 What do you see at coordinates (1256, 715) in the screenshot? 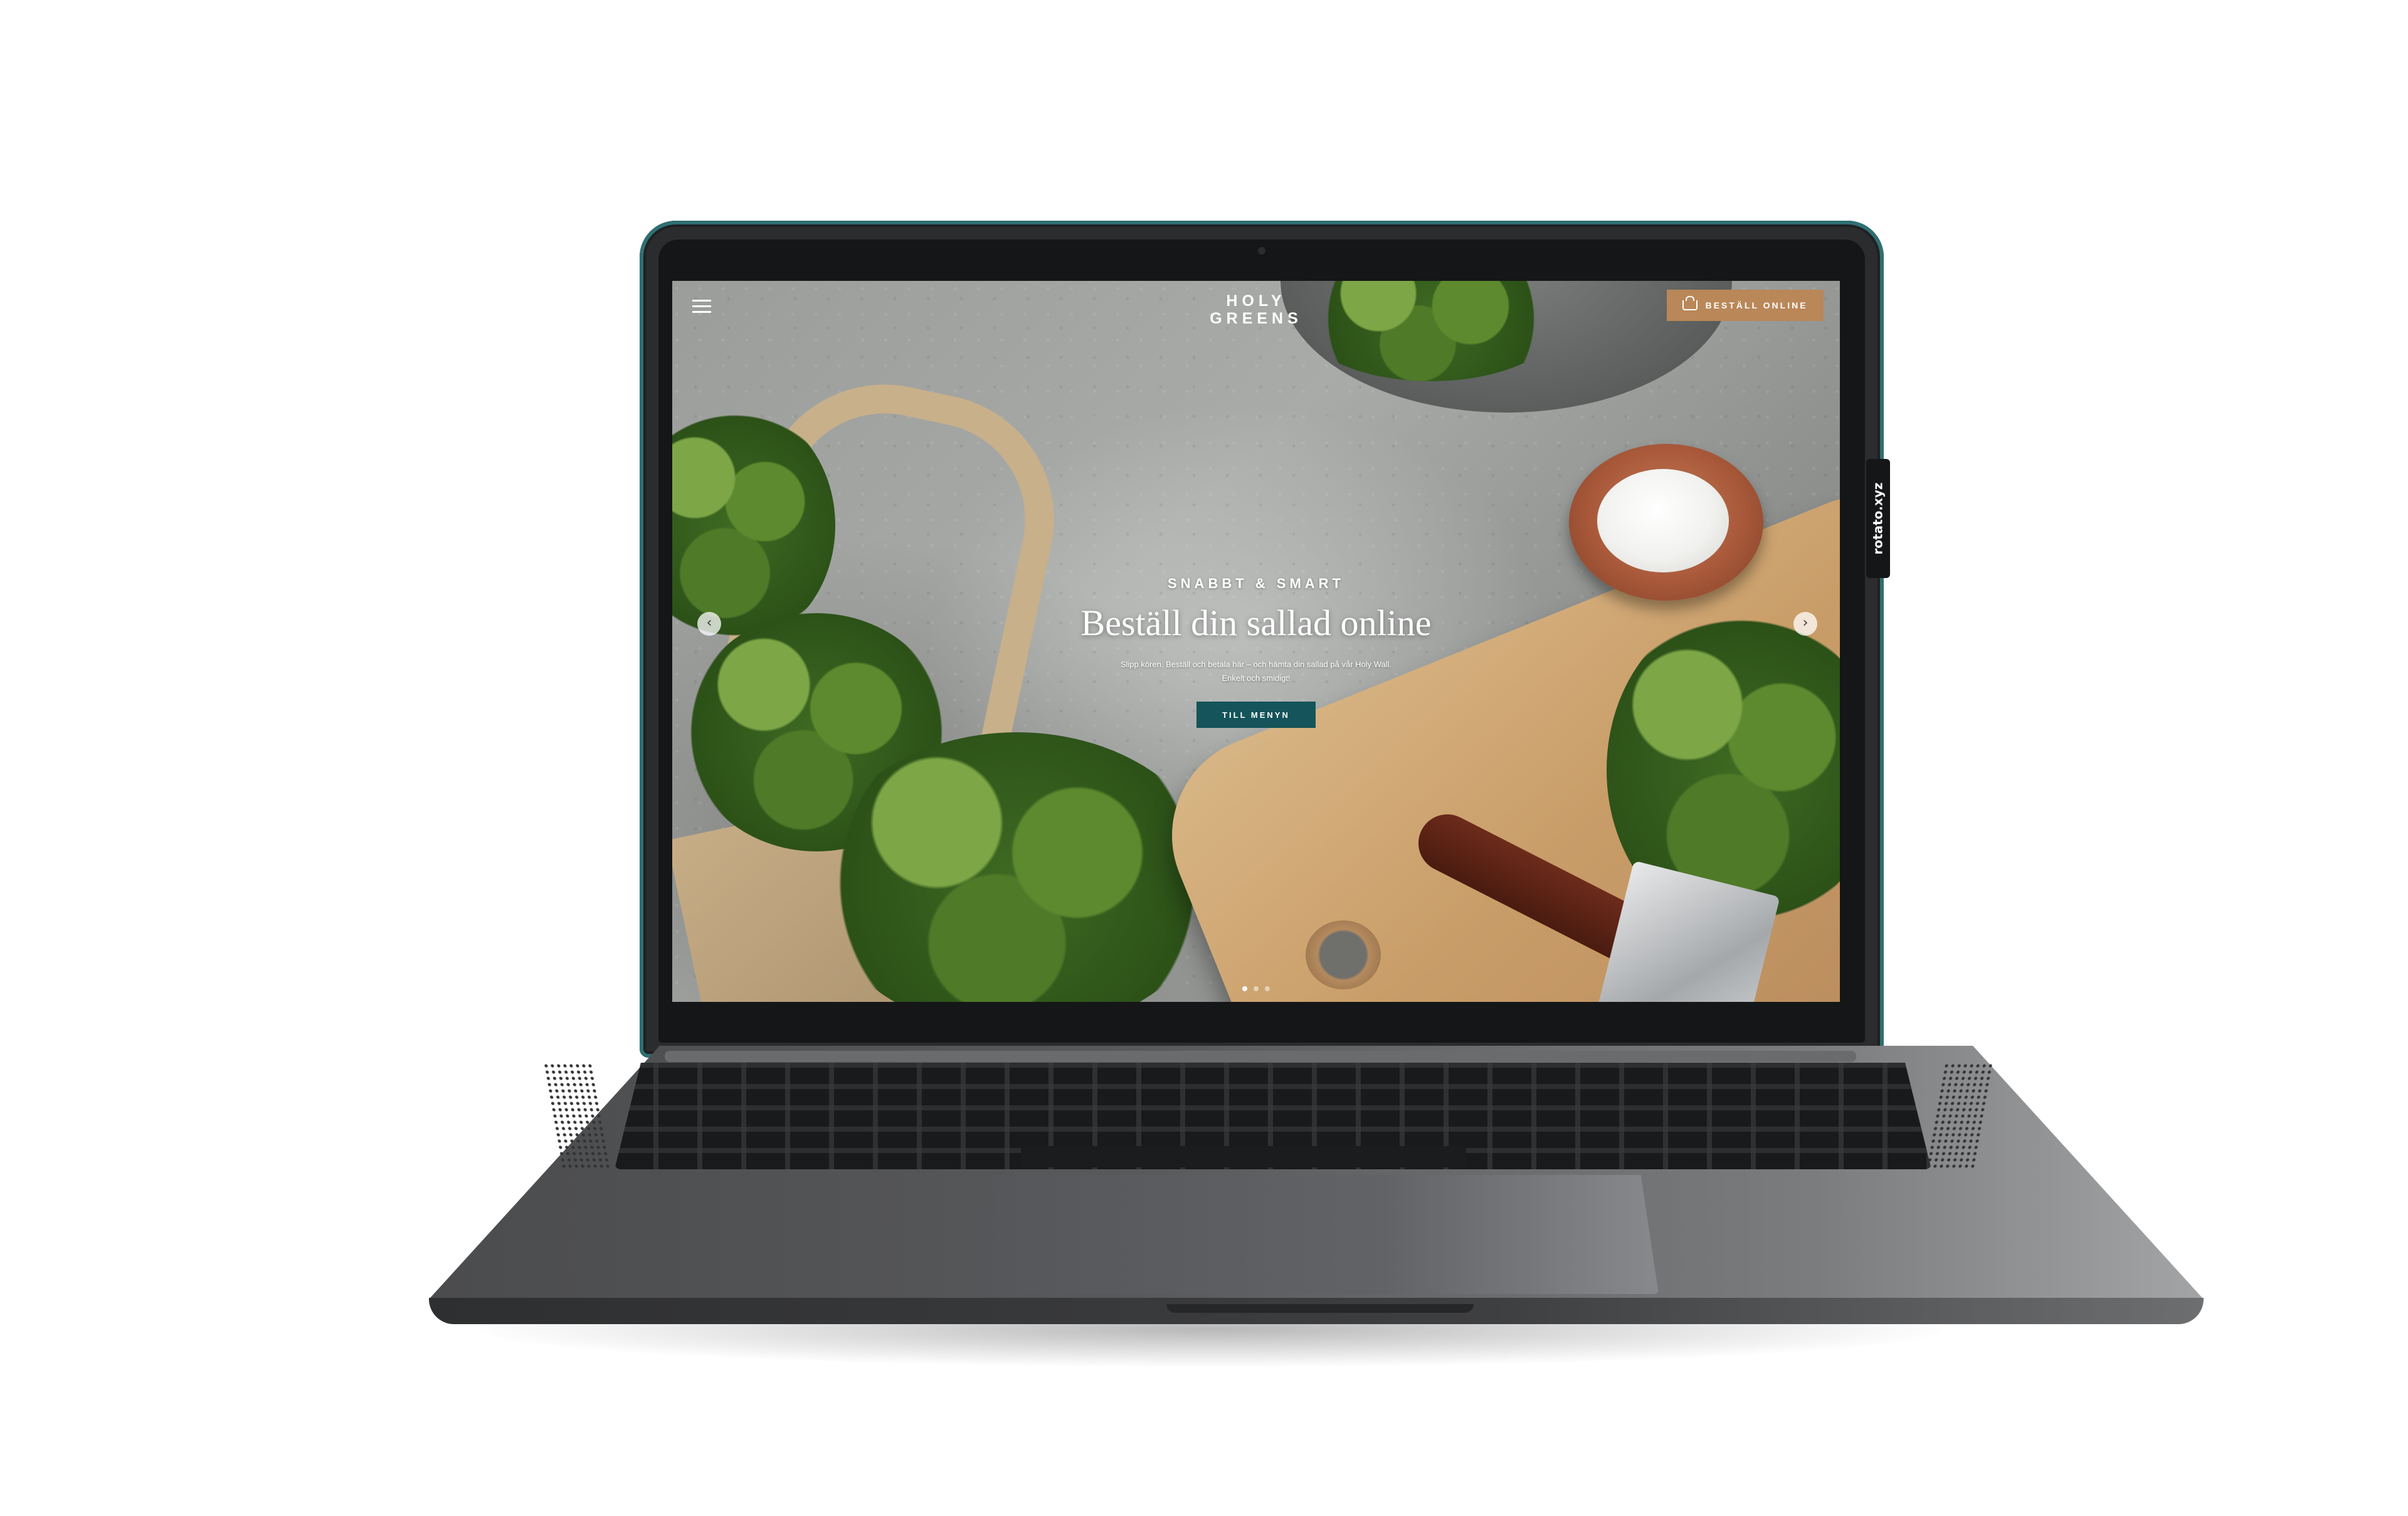
I see `menu-cta-button: TILL MENYN` at bounding box center [1256, 715].